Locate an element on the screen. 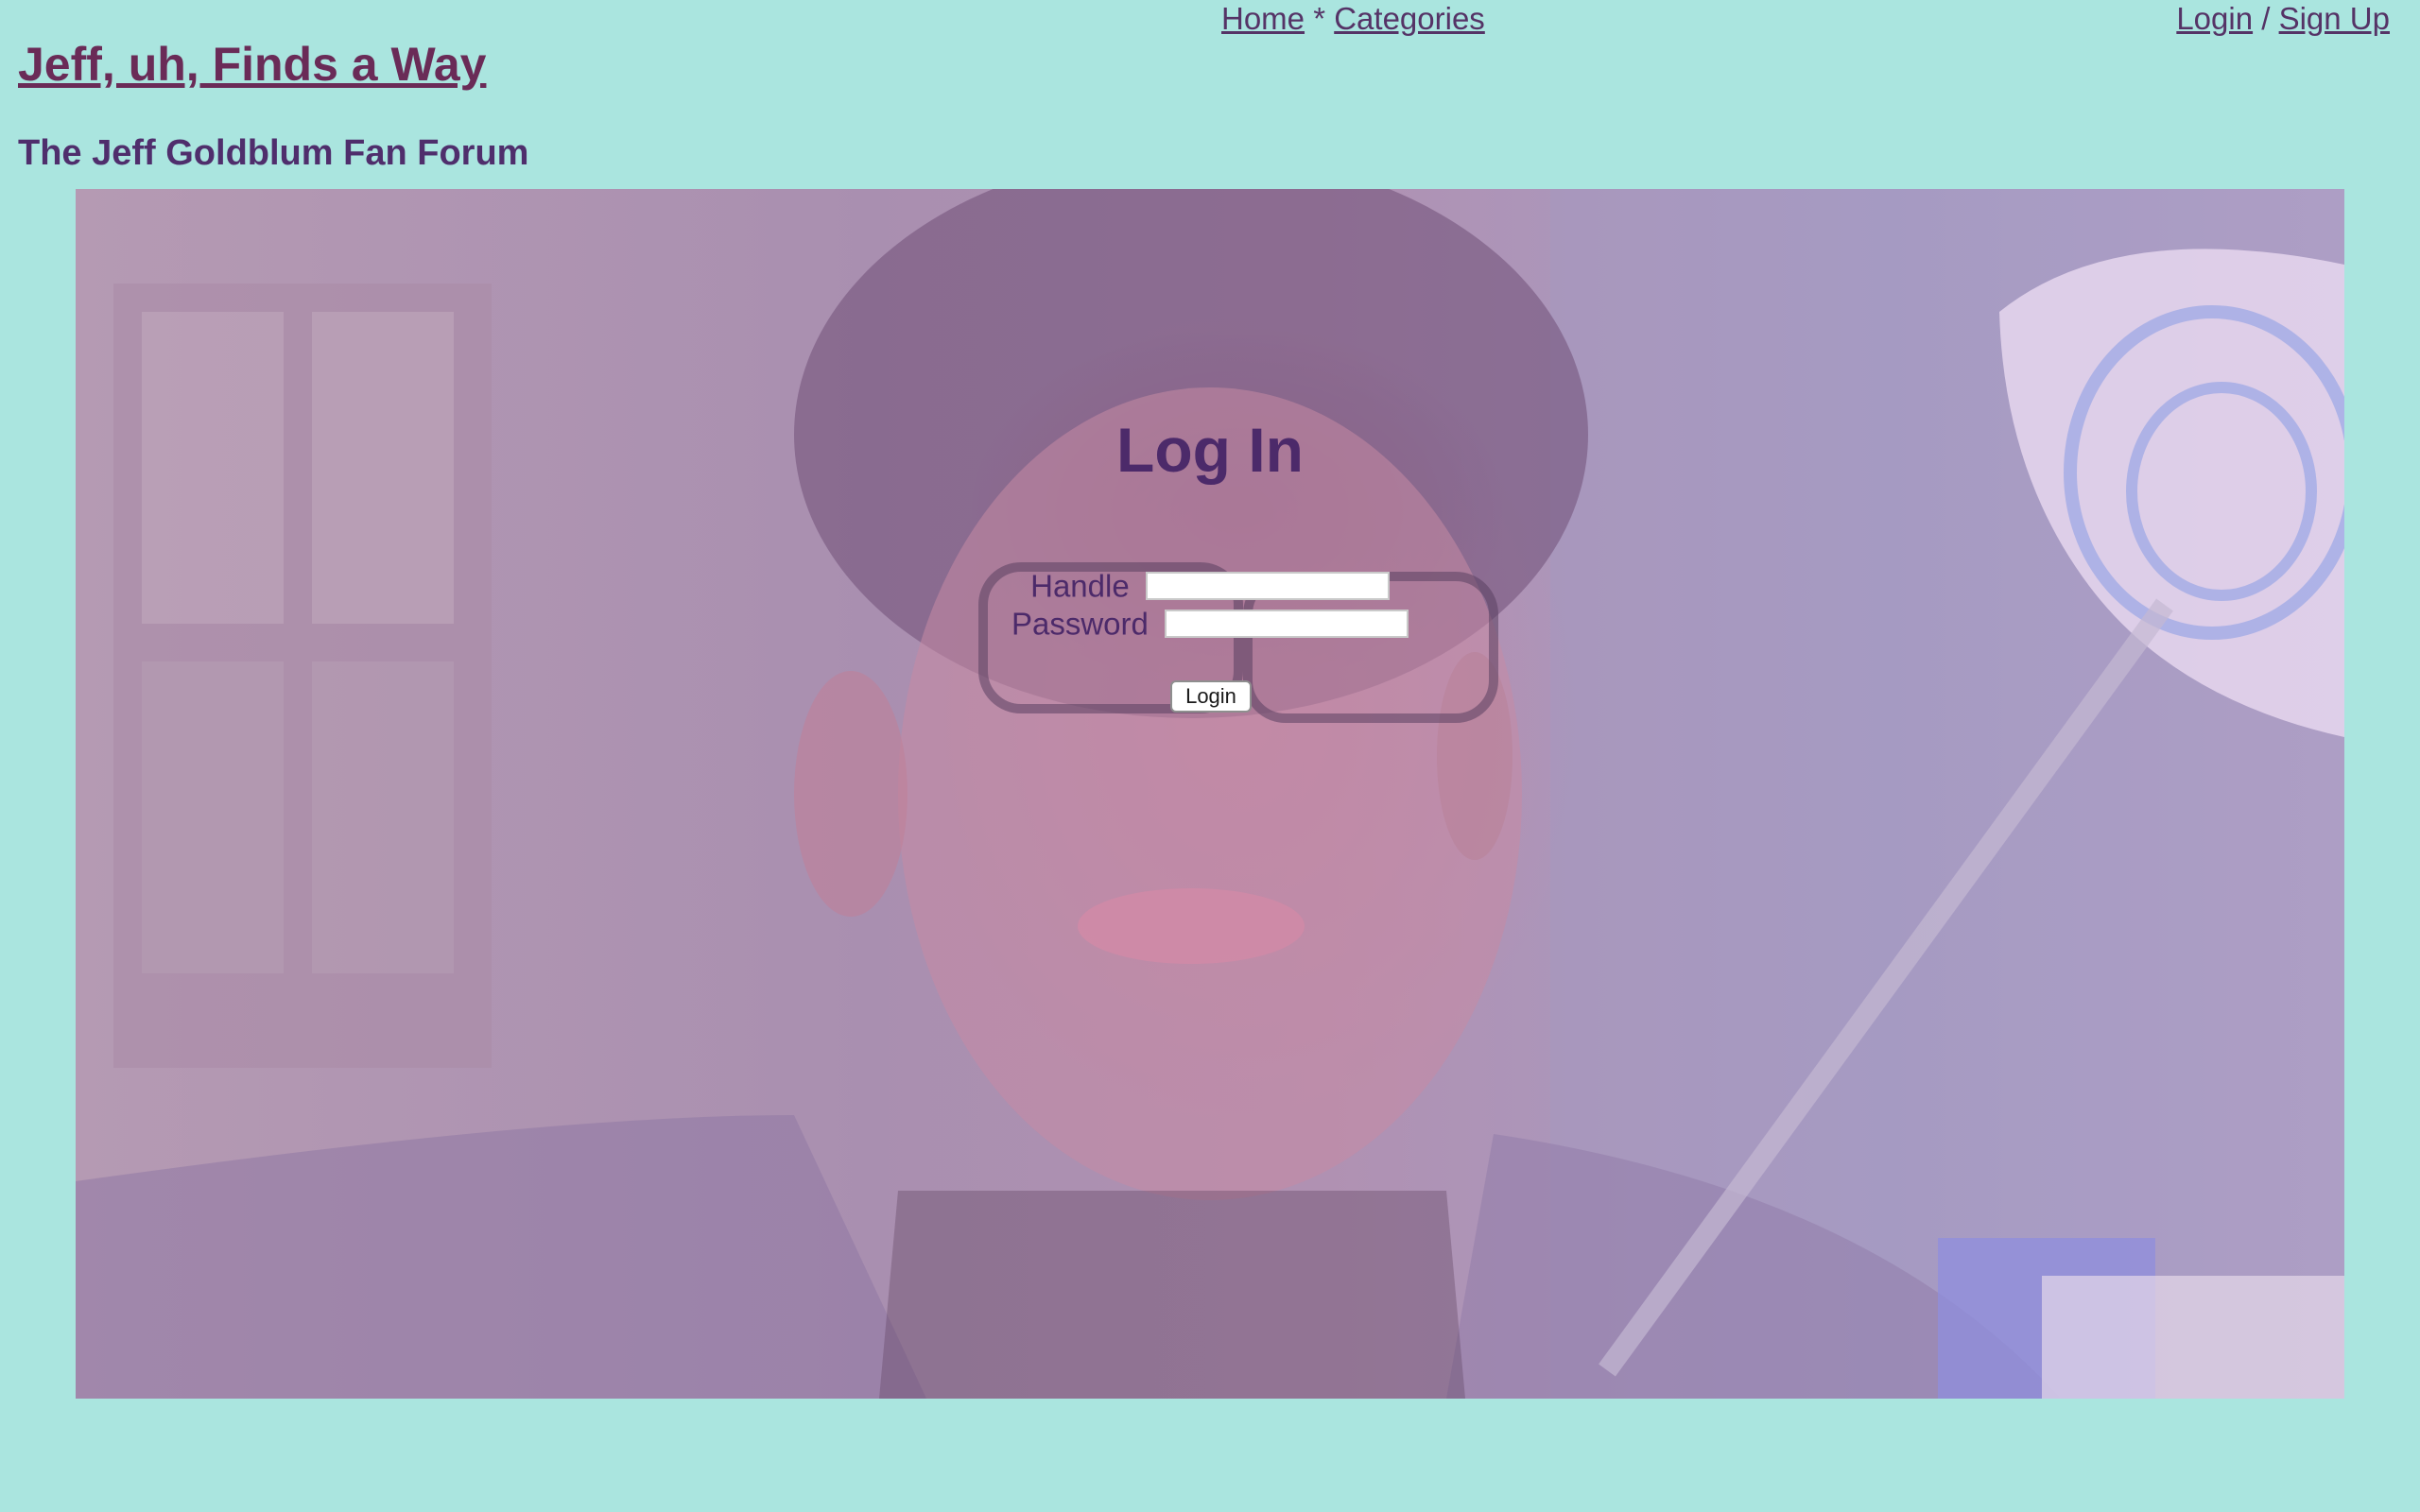 This screenshot has height=1512, width=2420. login-link: Login is located at coordinates (2214, 18).